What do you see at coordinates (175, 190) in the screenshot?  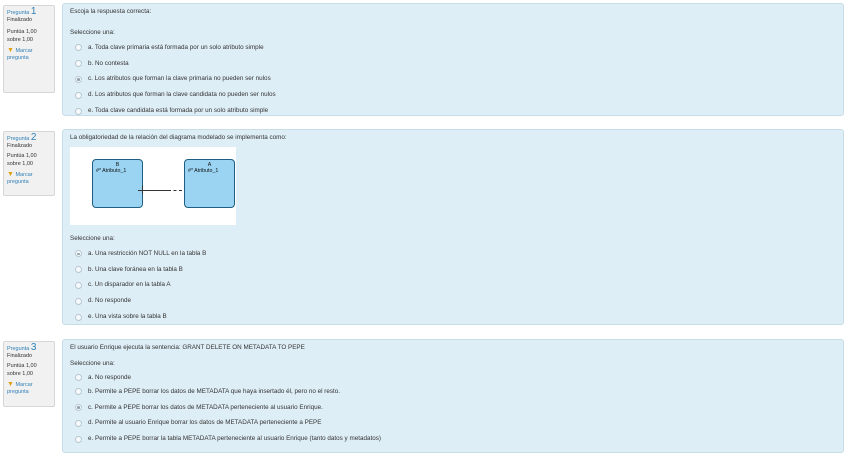 I see `relationship-line-optional` at bounding box center [175, 190].